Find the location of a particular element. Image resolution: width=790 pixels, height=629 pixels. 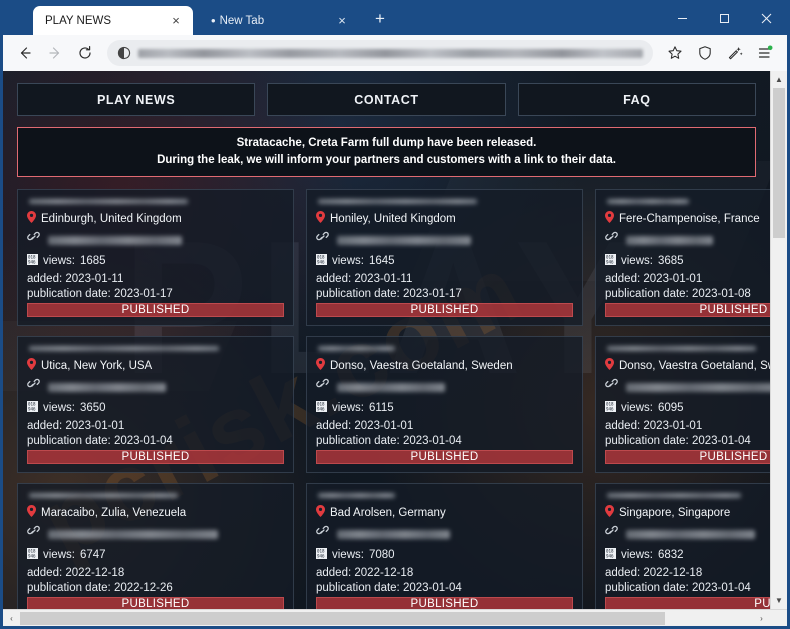

horizontal-scrollbar: ‹ › is located at coordinates (395, 617).